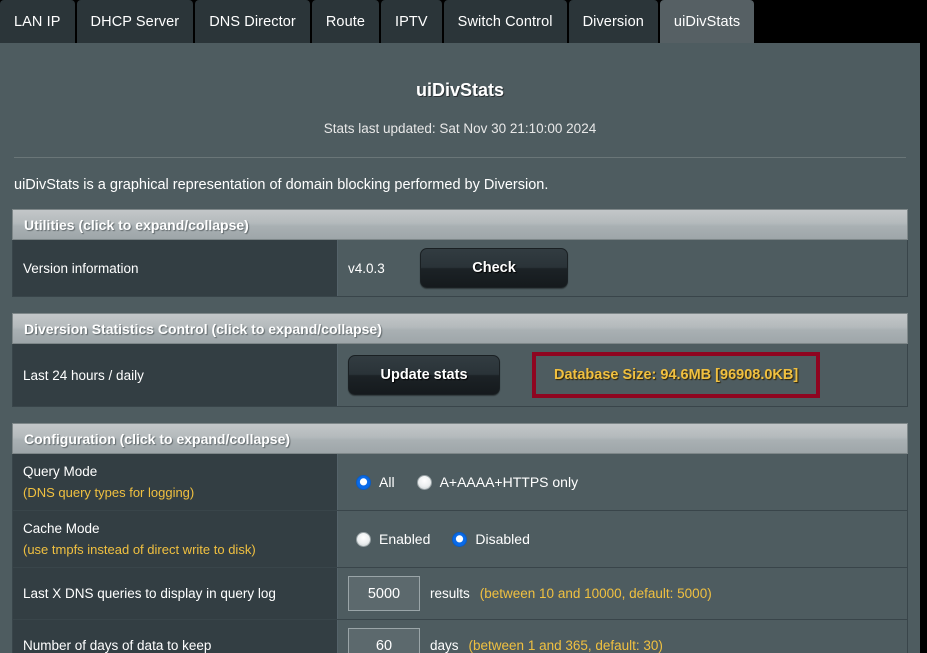 This screenshot has height=653, width=927. I want to click on tab-label: Switch Control, so click(505, 21).